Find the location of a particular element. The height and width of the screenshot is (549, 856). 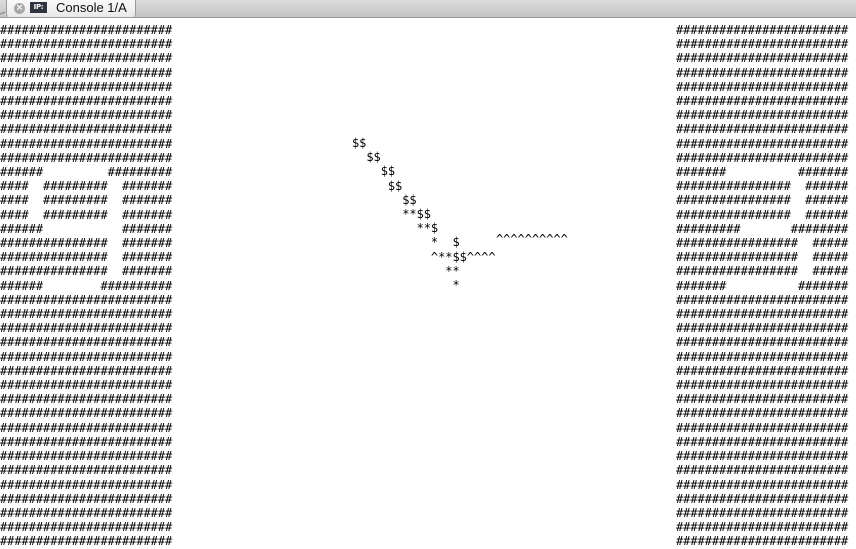

console-tab-bar: × IP: Console 1/A is located at coordinates (428, 9).